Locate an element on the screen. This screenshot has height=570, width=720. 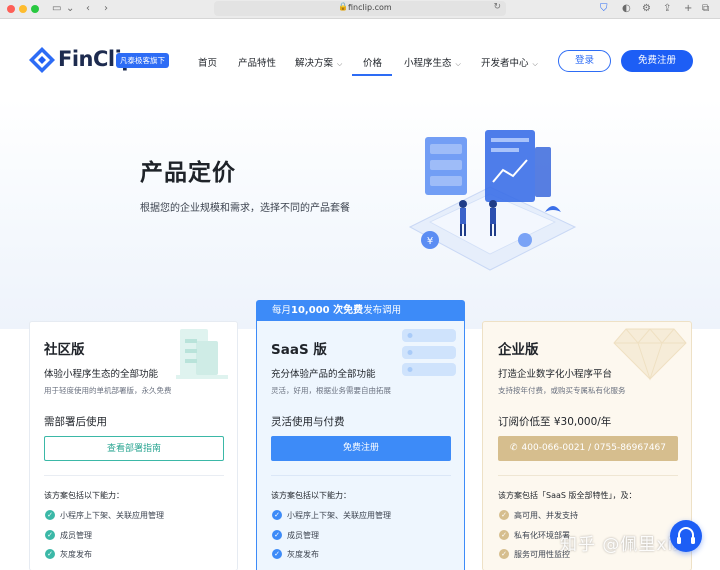
nav-pricing-label: 价格 is located at coordinates (373, 63).